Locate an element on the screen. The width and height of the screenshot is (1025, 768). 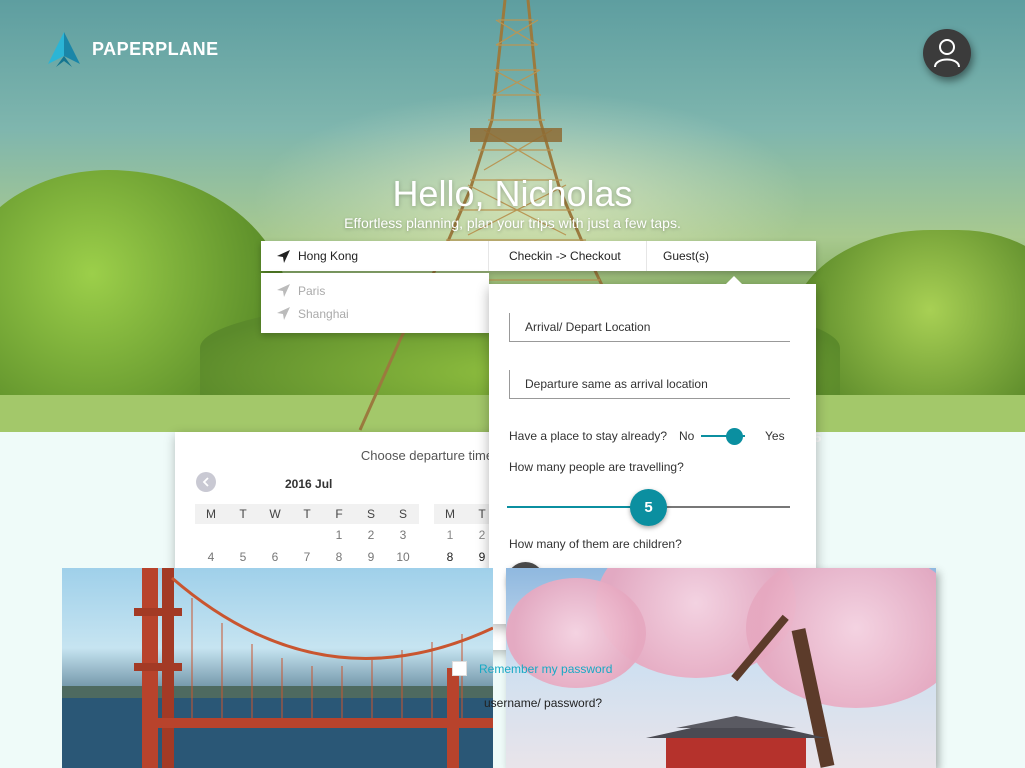
user-avatar-button is located at coordinates (947, 53).